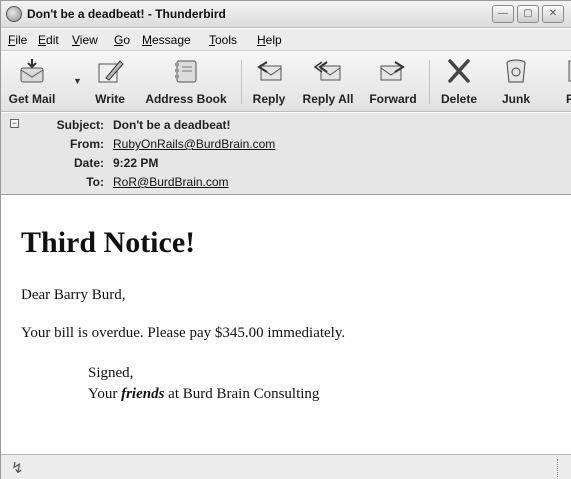 This screenshot has width=571, height=479. Describe the element at coordinates (269, 99) in the screenshot. I see `toolbar-button-label: Reply` at that location.